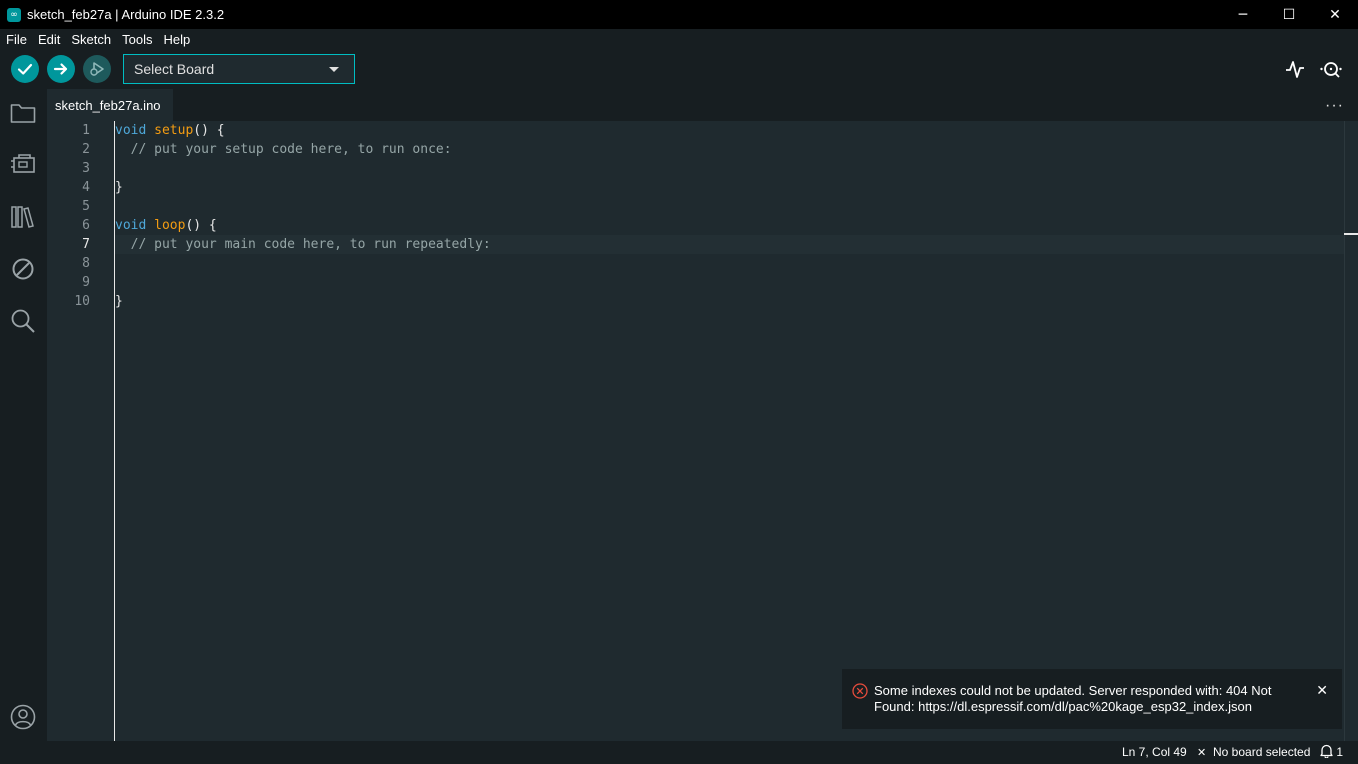  I want to click on notification-close-button: ✕, so click(1322, 691).